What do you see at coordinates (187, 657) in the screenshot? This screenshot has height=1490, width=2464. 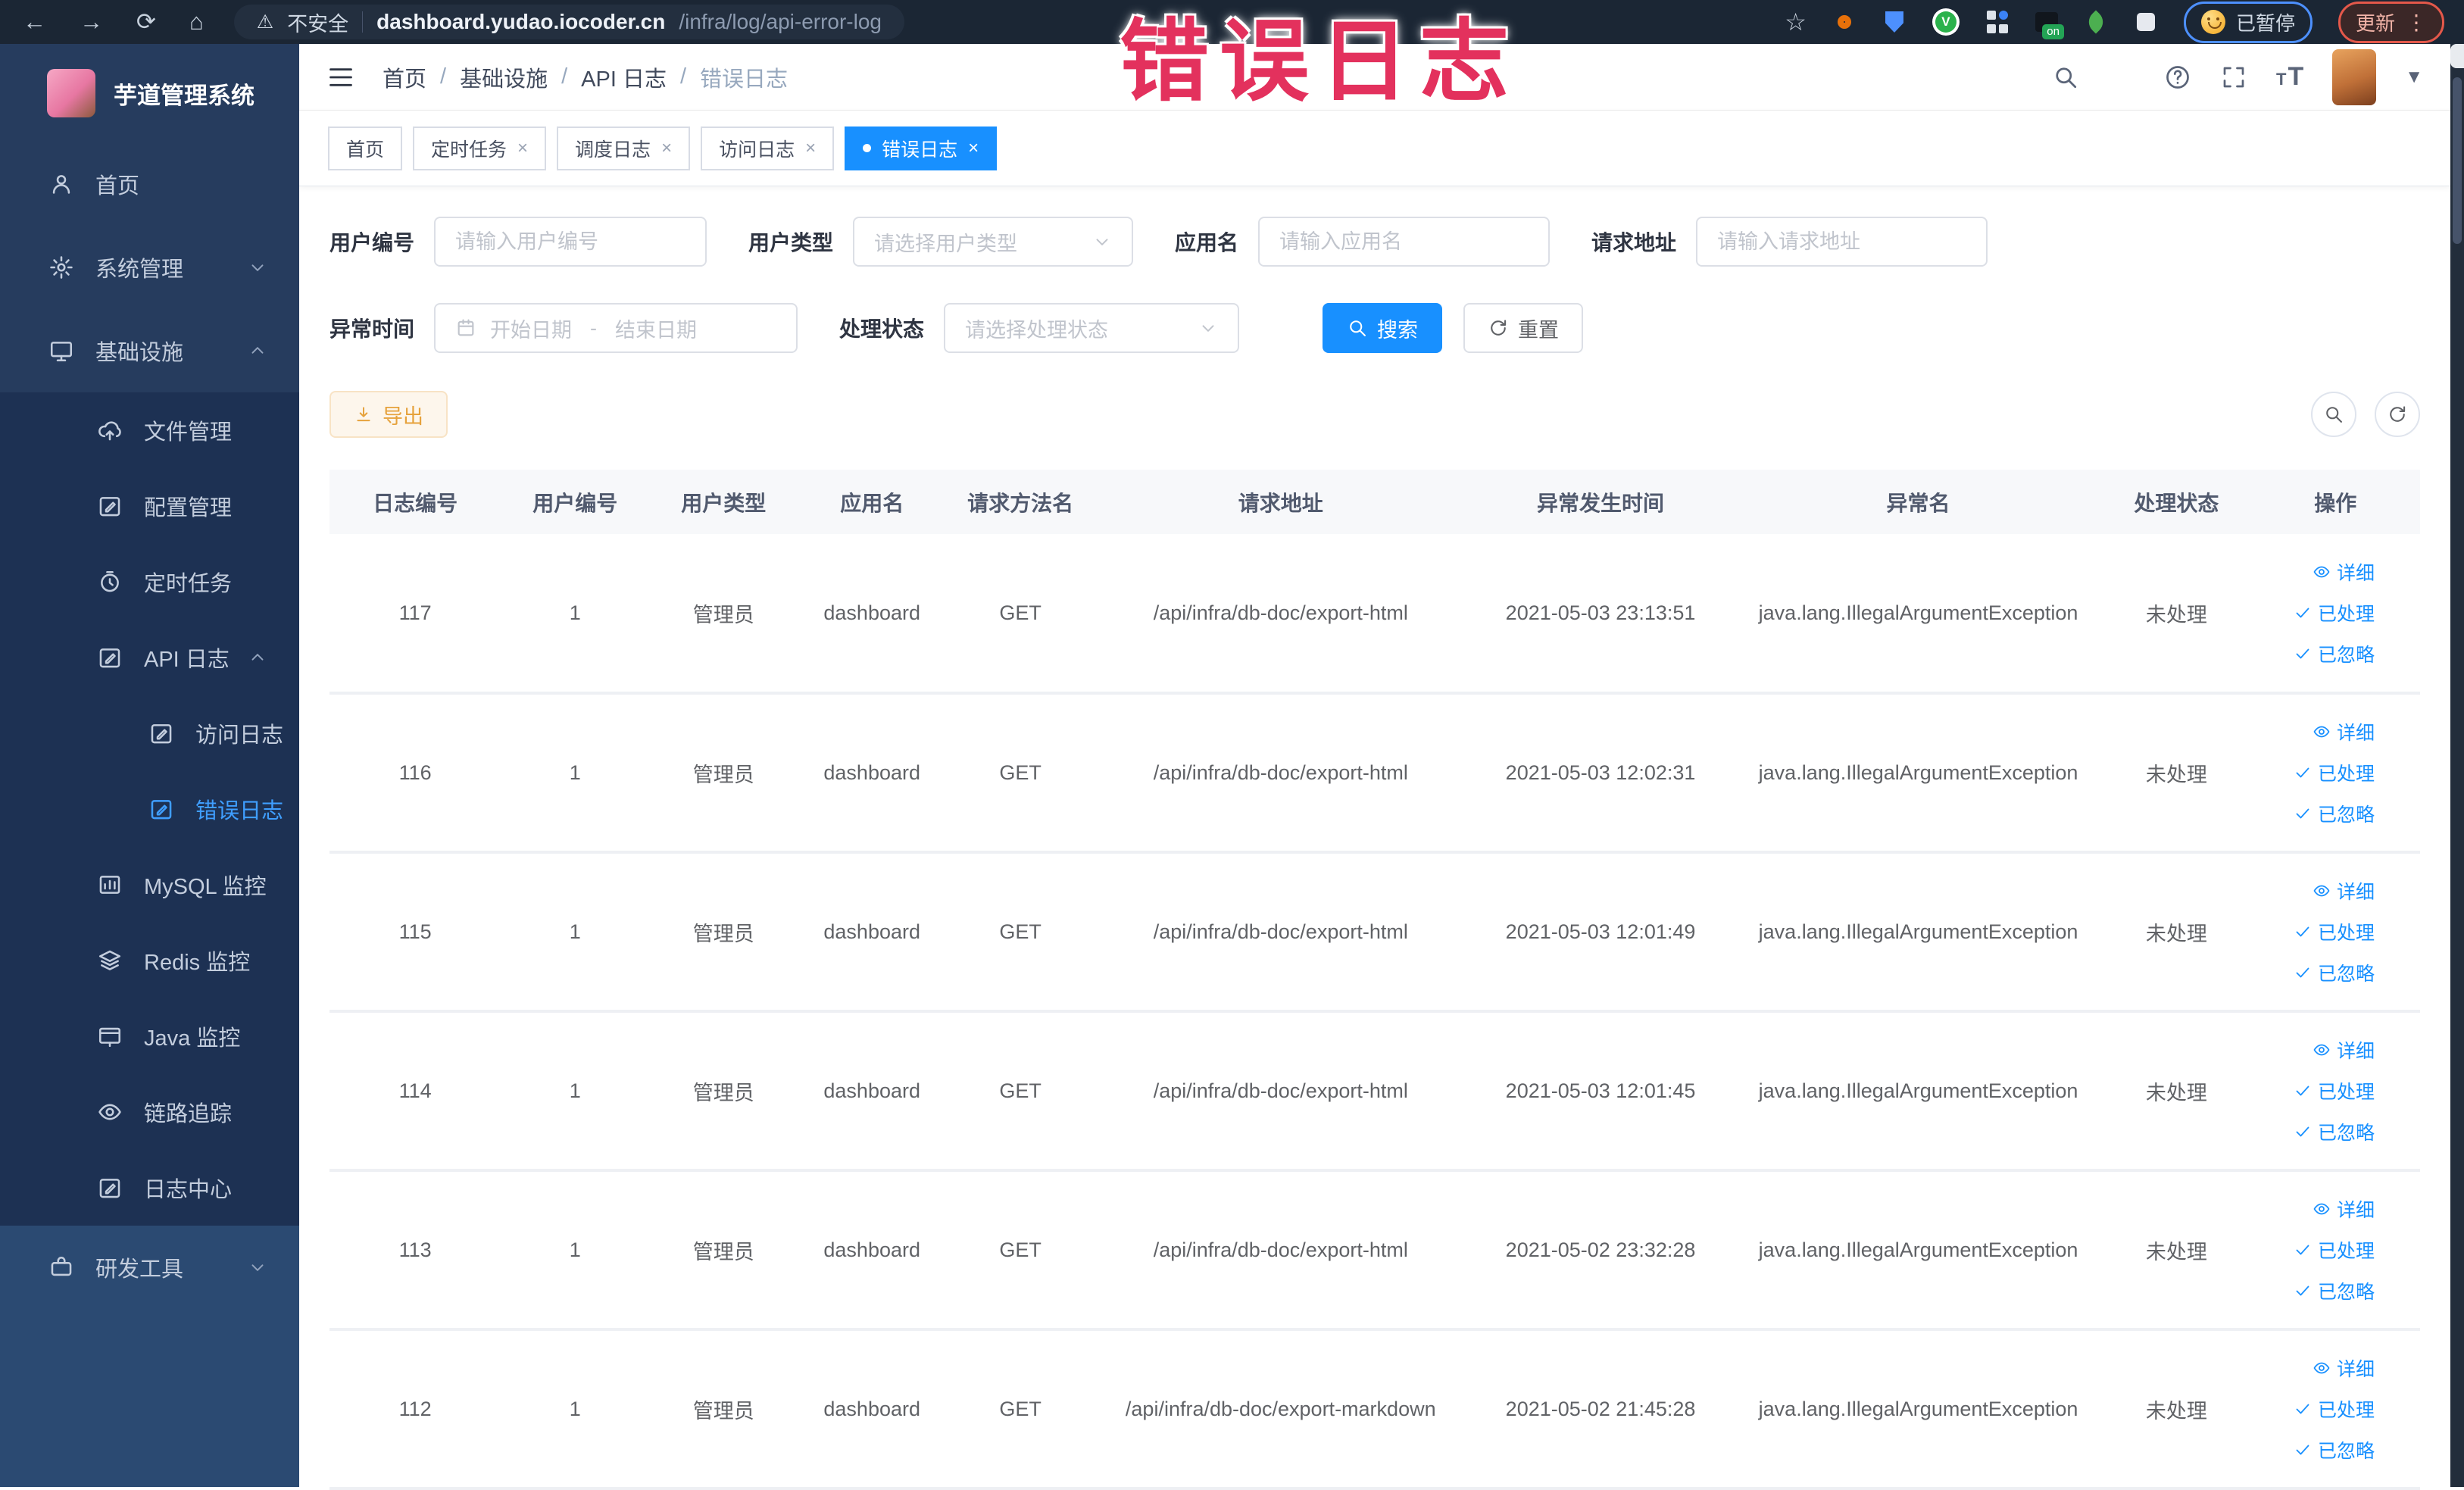 I see `sidebar-item-label: API 日志` at bounding box center [187, 657].